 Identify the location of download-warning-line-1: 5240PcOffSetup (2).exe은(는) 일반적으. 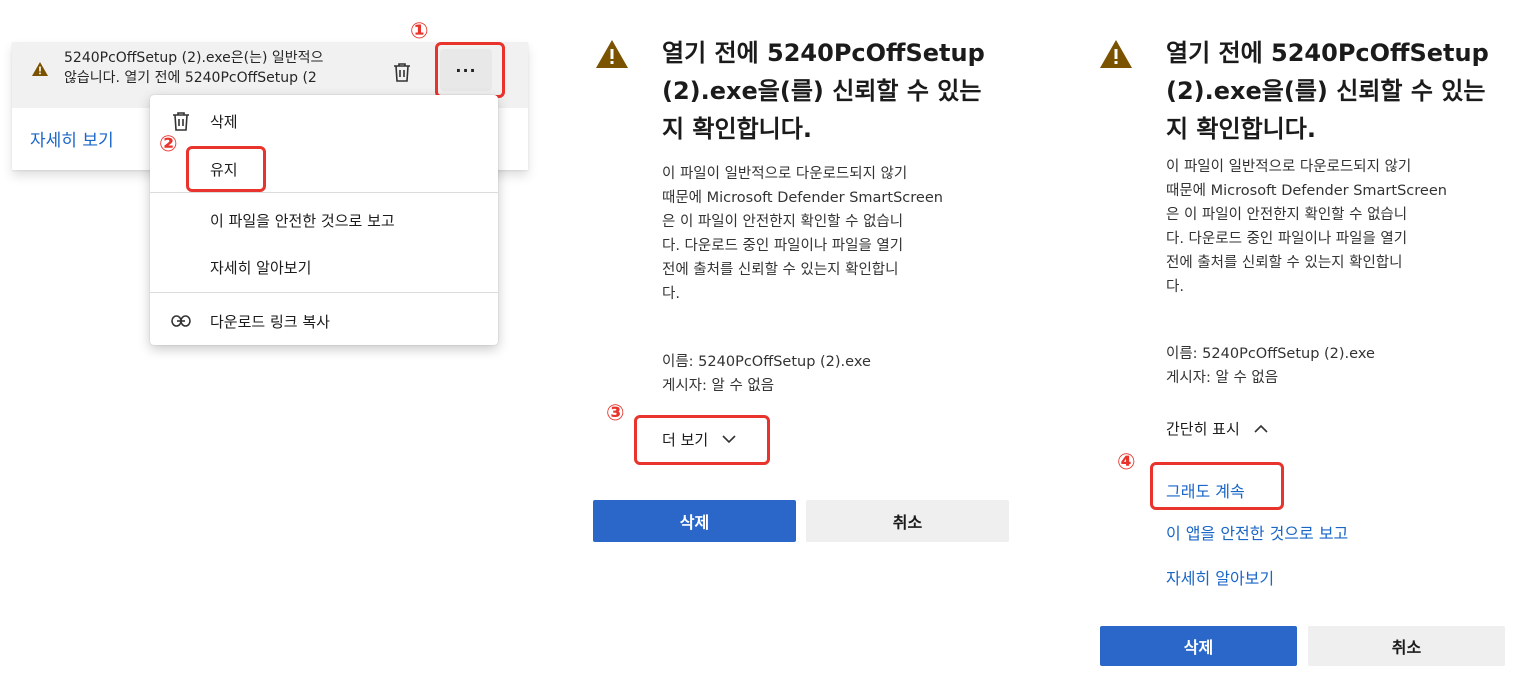
(194, 58).